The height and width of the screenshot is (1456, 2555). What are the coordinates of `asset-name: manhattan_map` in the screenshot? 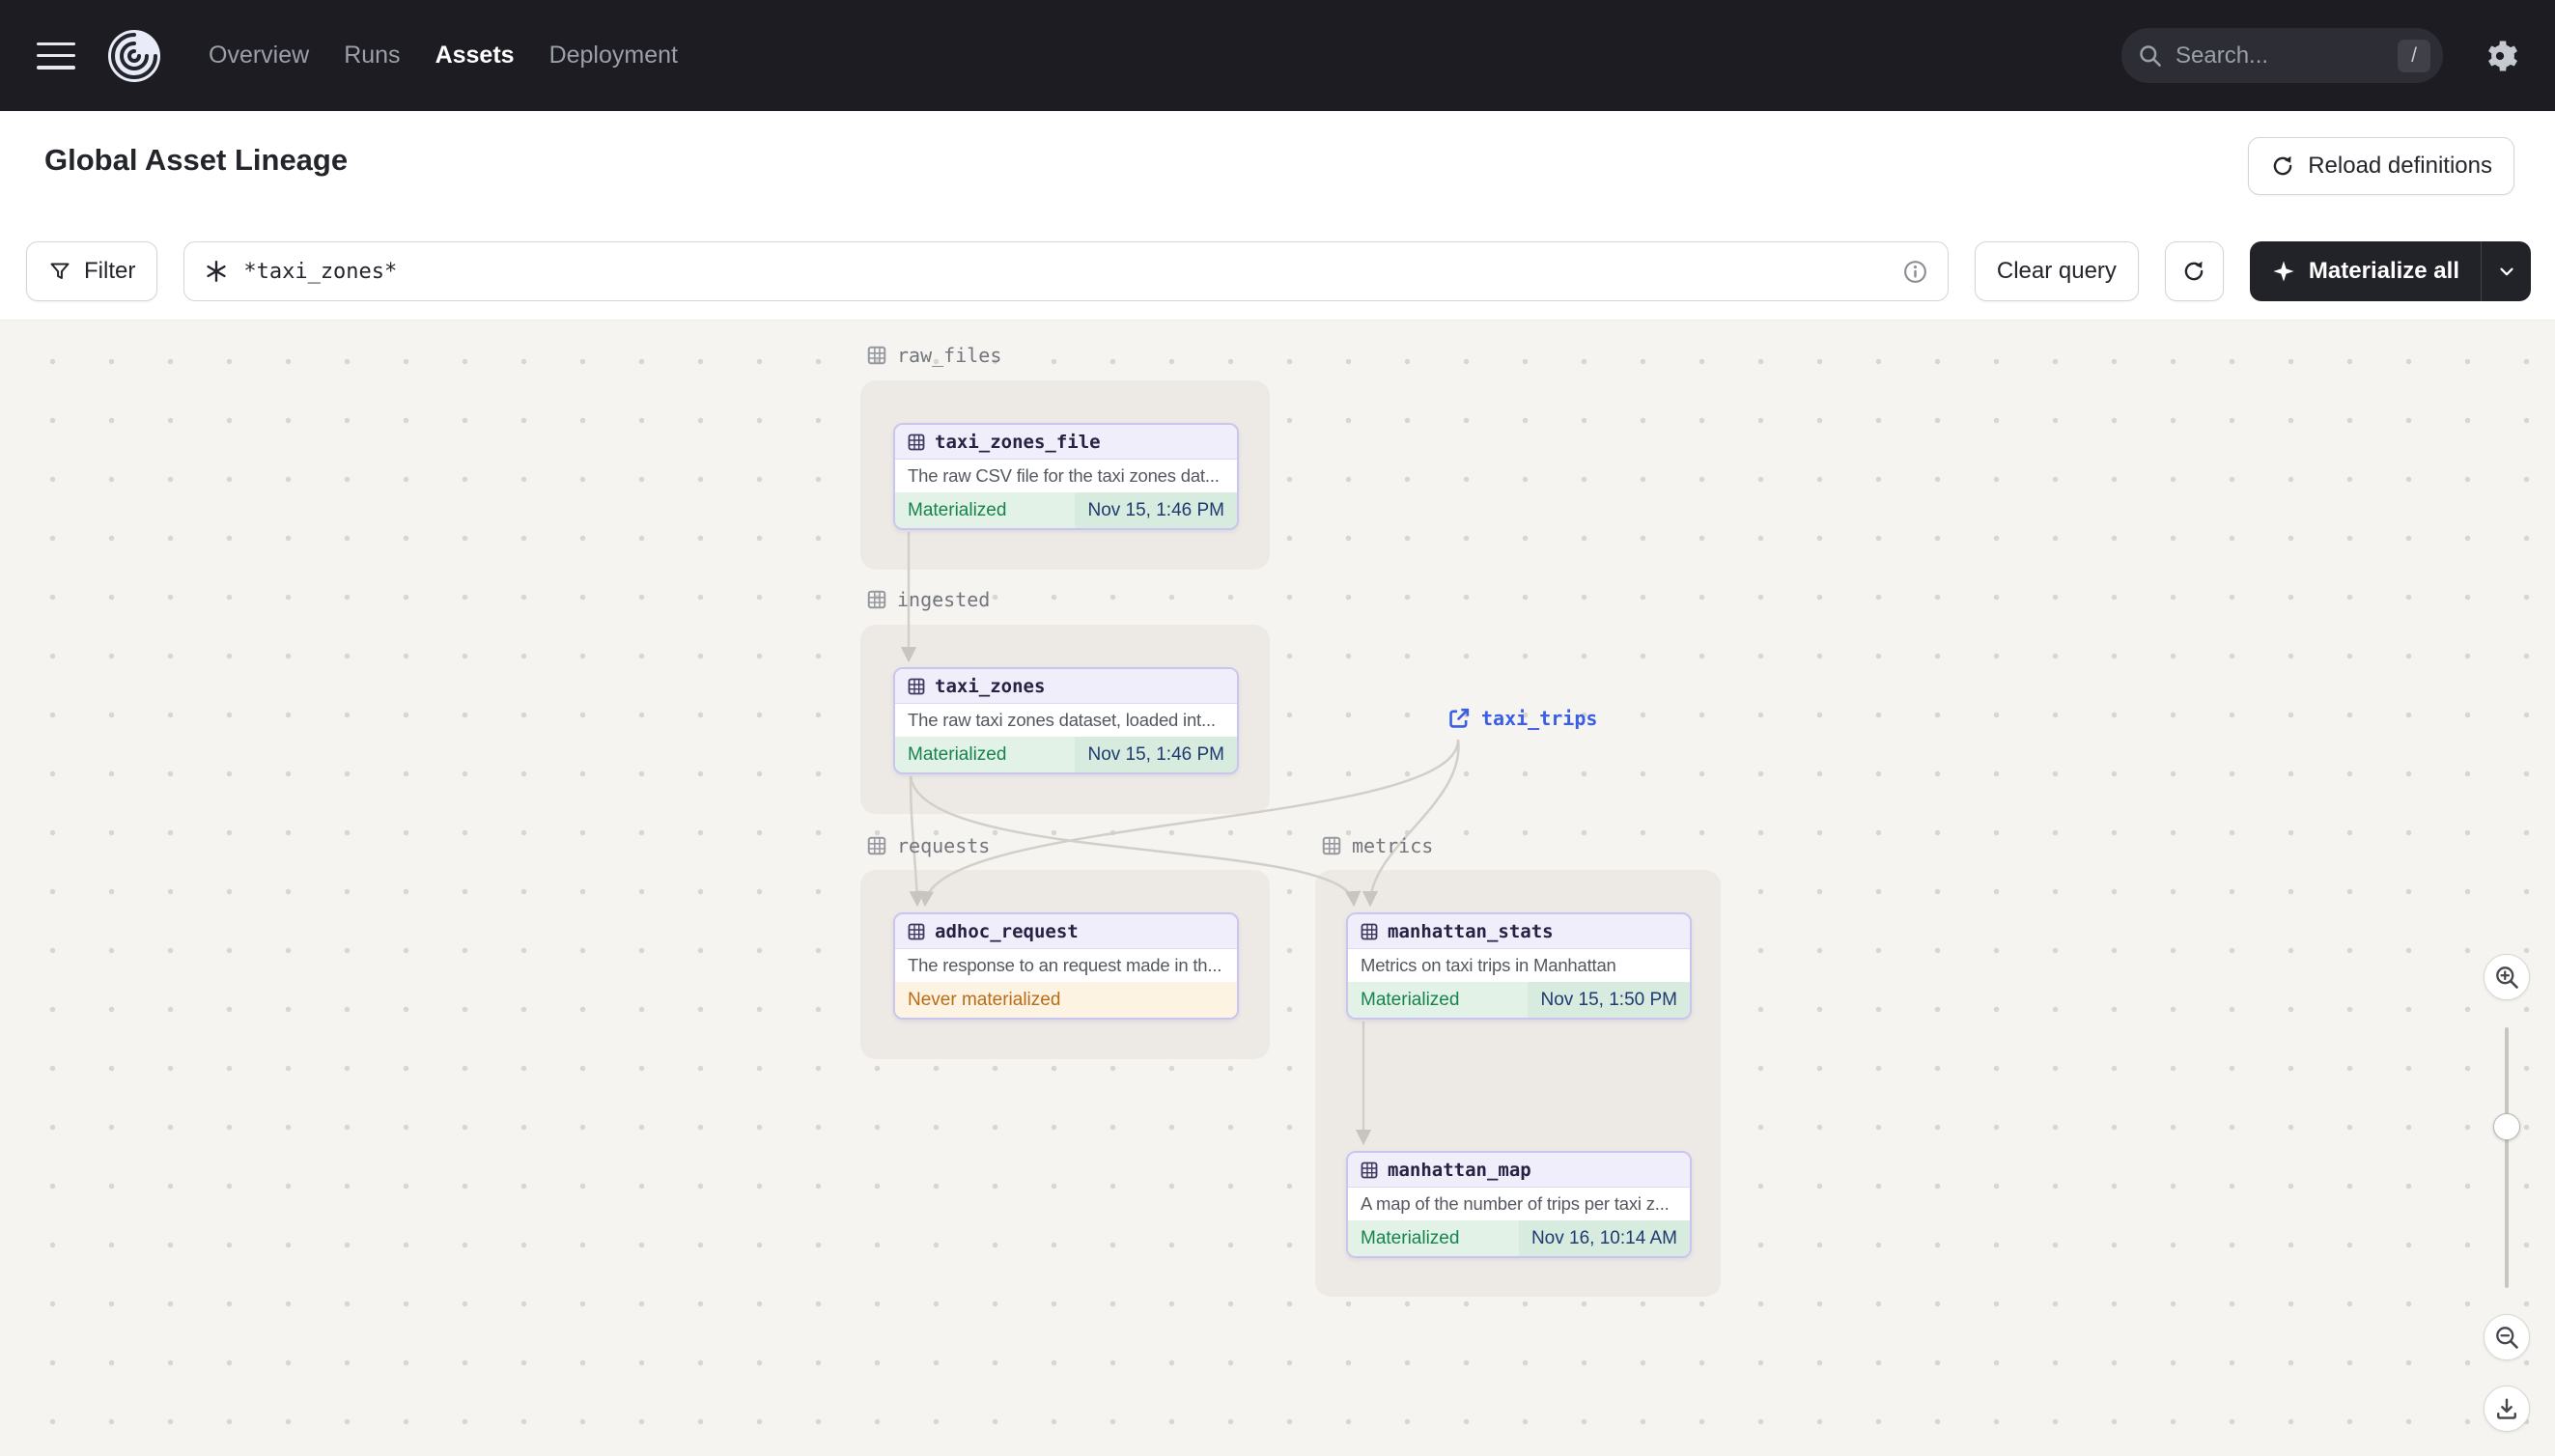 It's located at (1459, 1170).